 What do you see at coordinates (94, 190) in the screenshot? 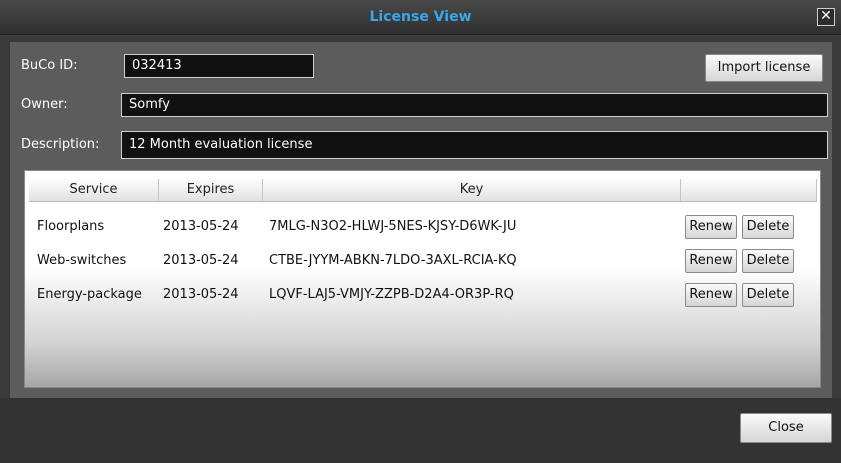
I see `header-service: Service` at bounding box center [94, 190].